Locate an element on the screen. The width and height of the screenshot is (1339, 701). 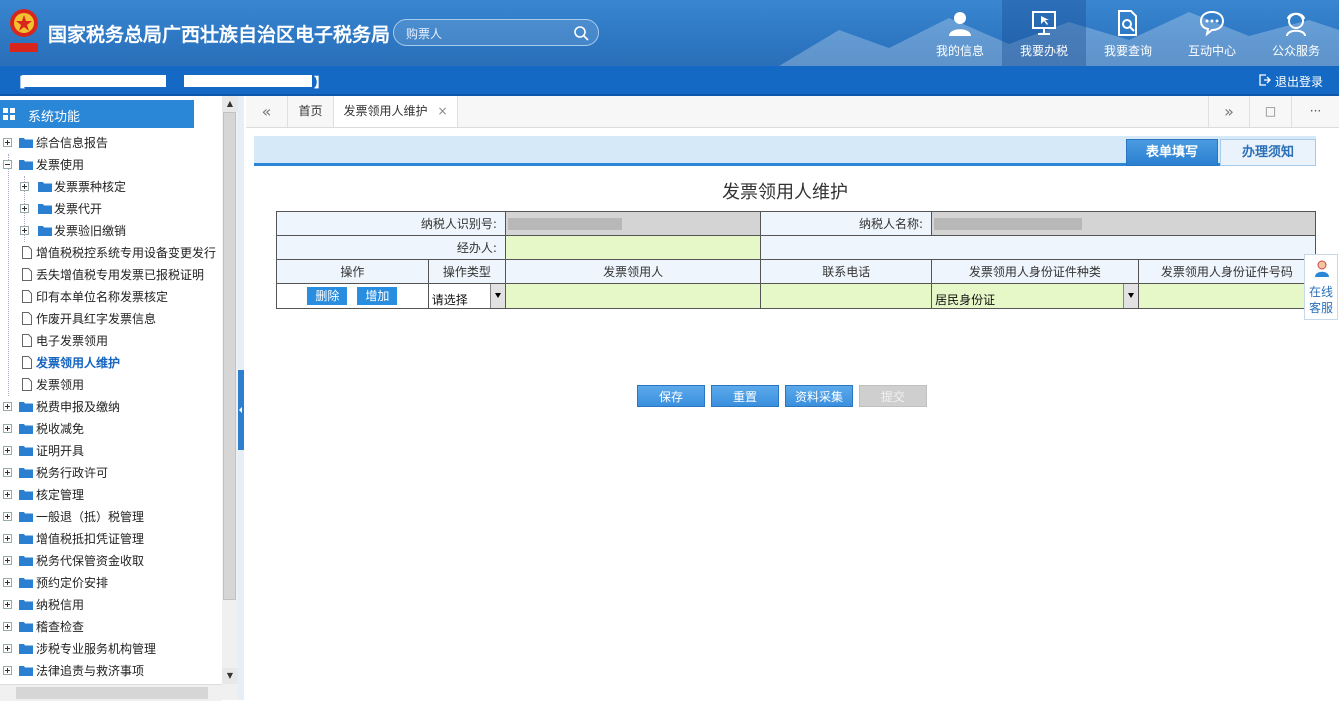
tree-node: 印有本单位名称发票核定 is located at coordinates (111, 297).